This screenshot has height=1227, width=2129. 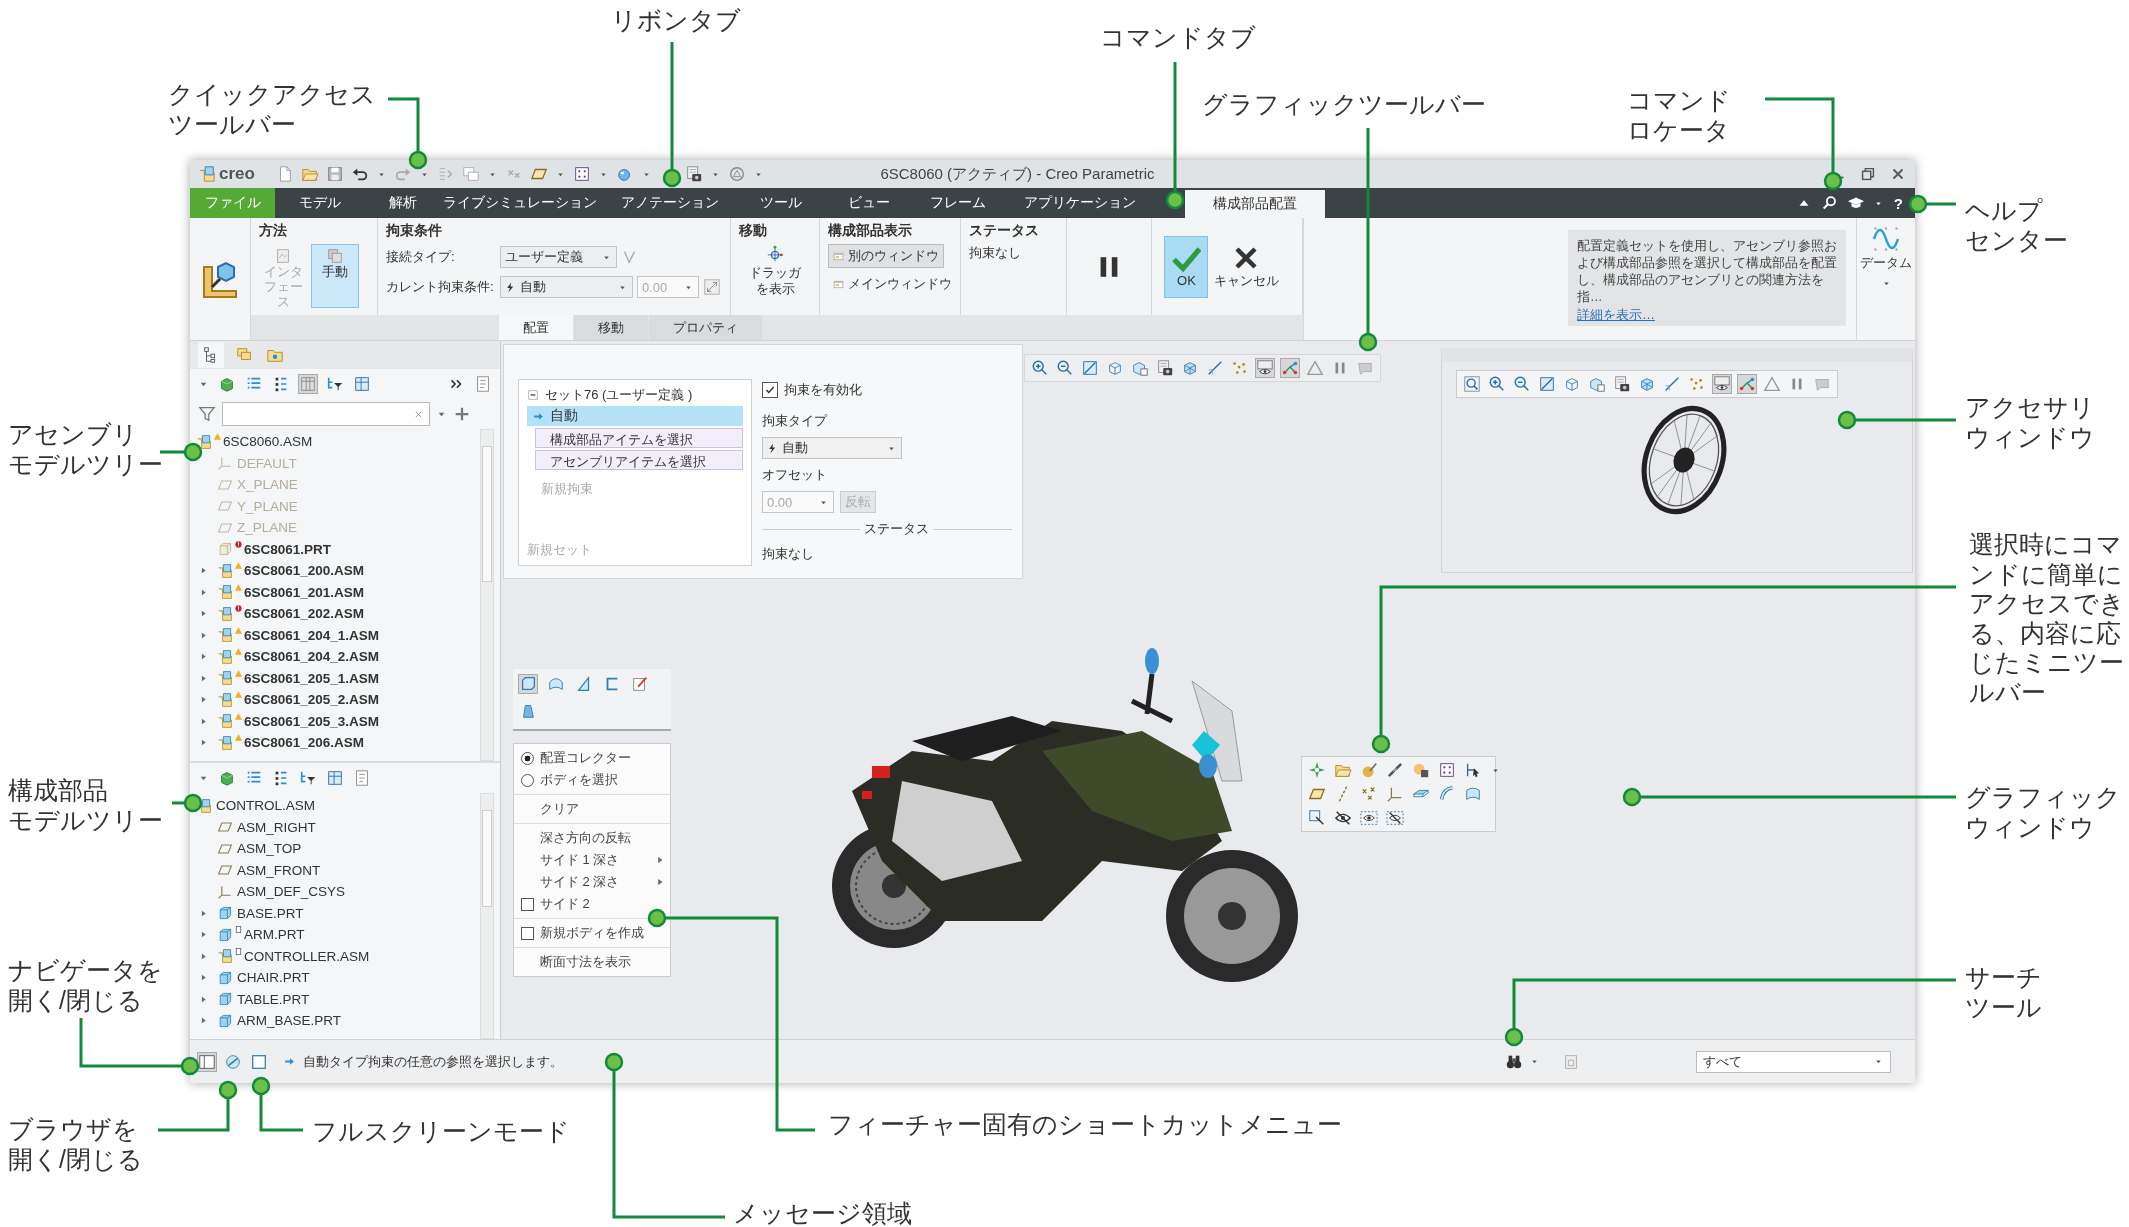 I want to click on dotted-points-icon, so click(x=1697, y=384).